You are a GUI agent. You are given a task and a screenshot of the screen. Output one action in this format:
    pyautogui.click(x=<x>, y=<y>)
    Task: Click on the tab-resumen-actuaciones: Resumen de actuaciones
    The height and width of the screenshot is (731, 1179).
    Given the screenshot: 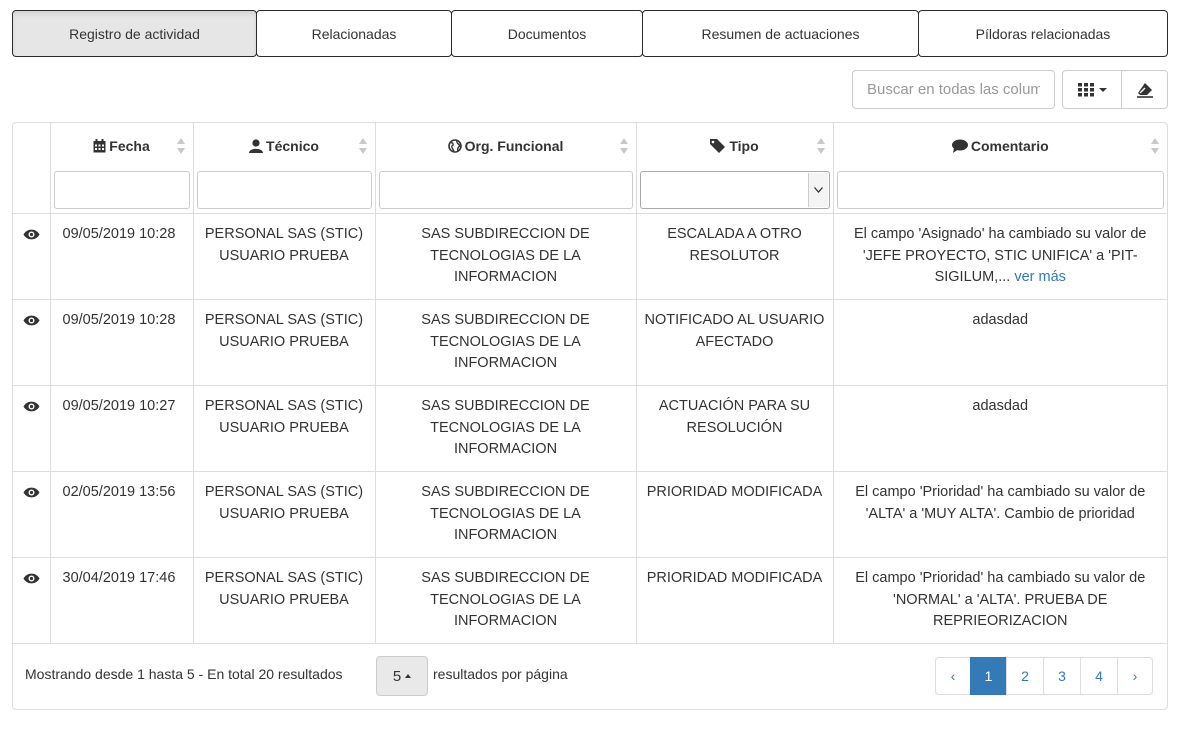 What is the action you would take?
    pyautogui.click(x=780, y=33)
    